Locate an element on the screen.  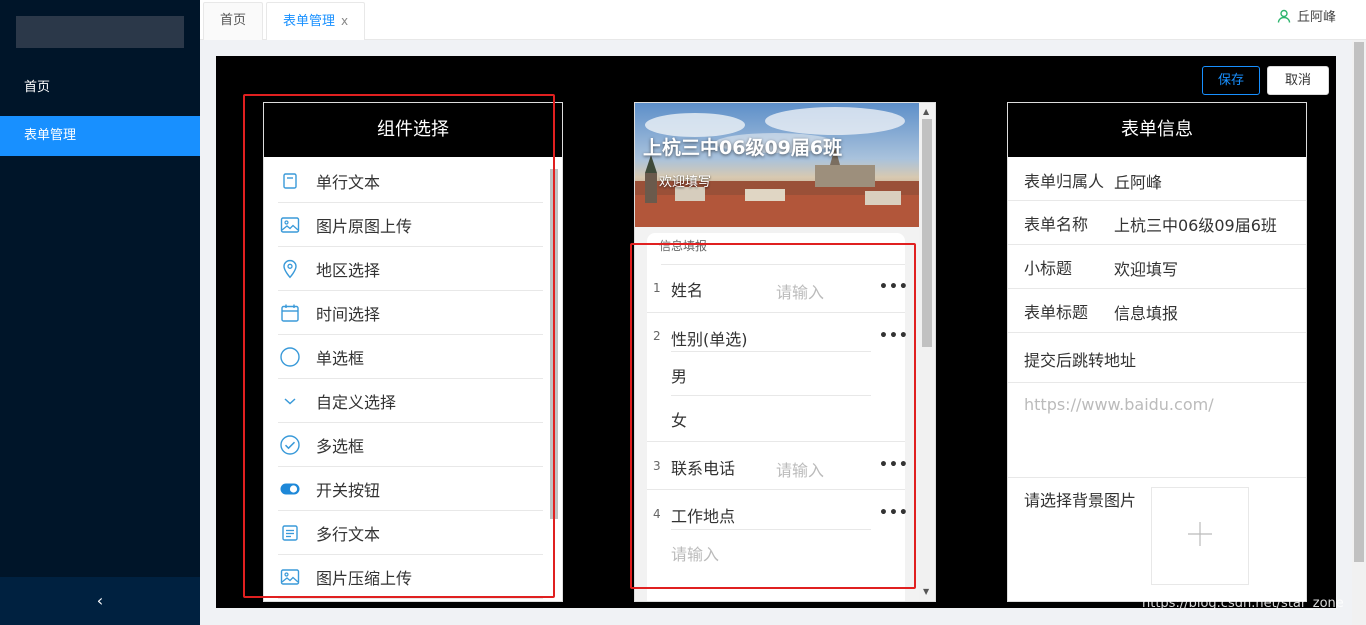
component-label: 多行文本 is located at coordinates (348, 534).